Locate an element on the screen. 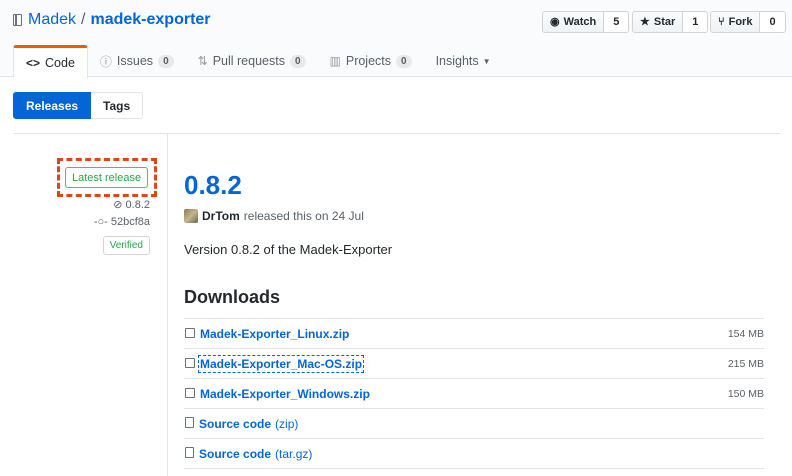 The height and width of the screenshot is (476, 792). asset-size: 150 MB is located at coordinates (745, 393).